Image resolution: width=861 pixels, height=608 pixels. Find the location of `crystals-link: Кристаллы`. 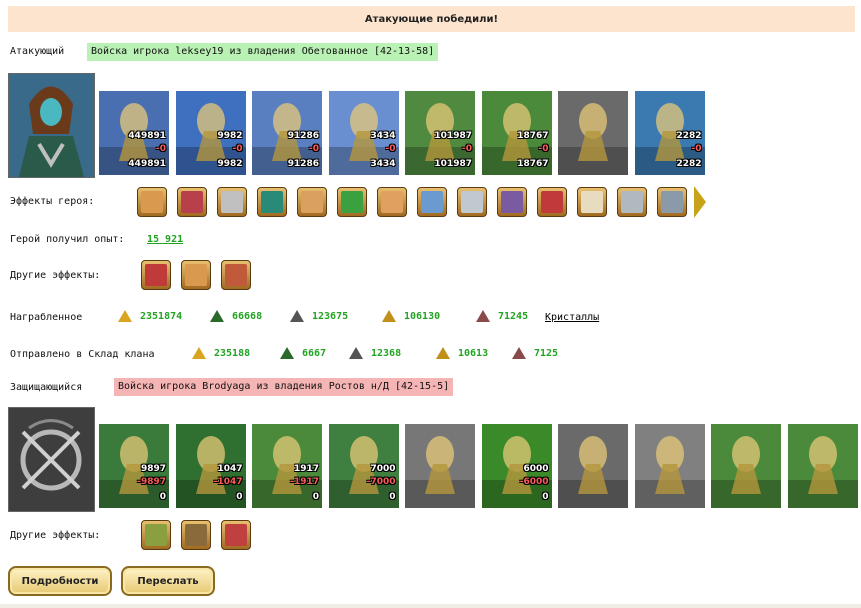

crystals-link: Кристаллы is located at coordinates (572, 317).